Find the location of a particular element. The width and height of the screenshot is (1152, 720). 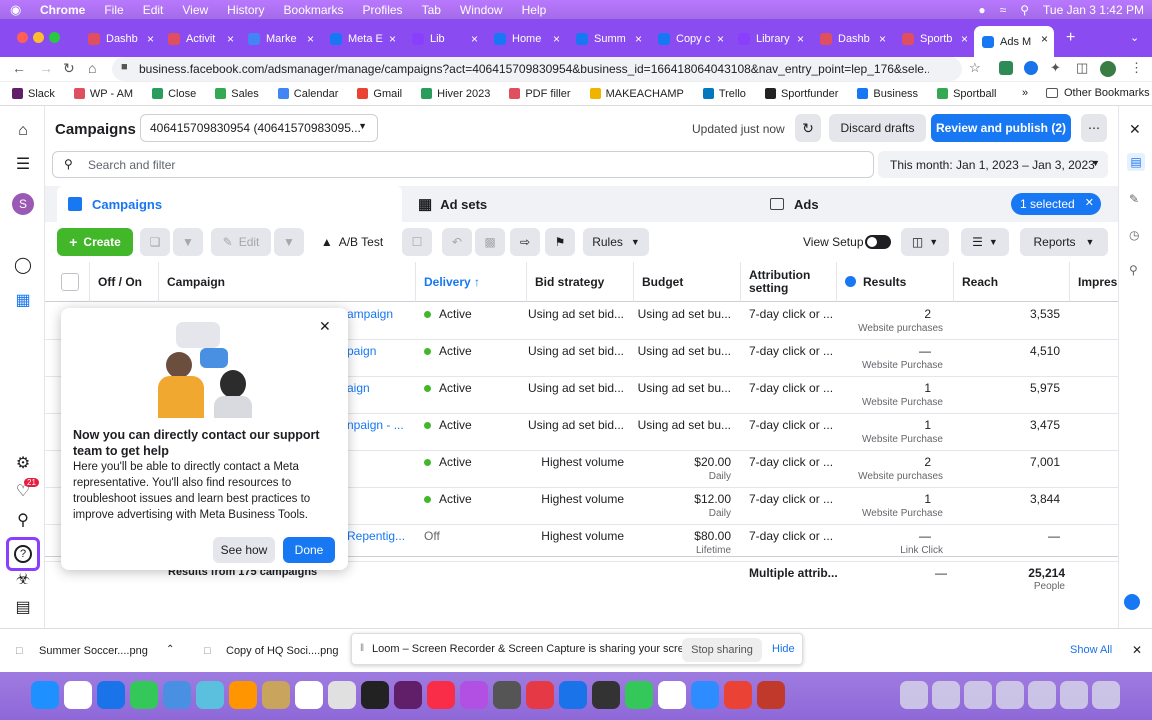

delete-icon: ▩ is located at coordinates (490, 242).